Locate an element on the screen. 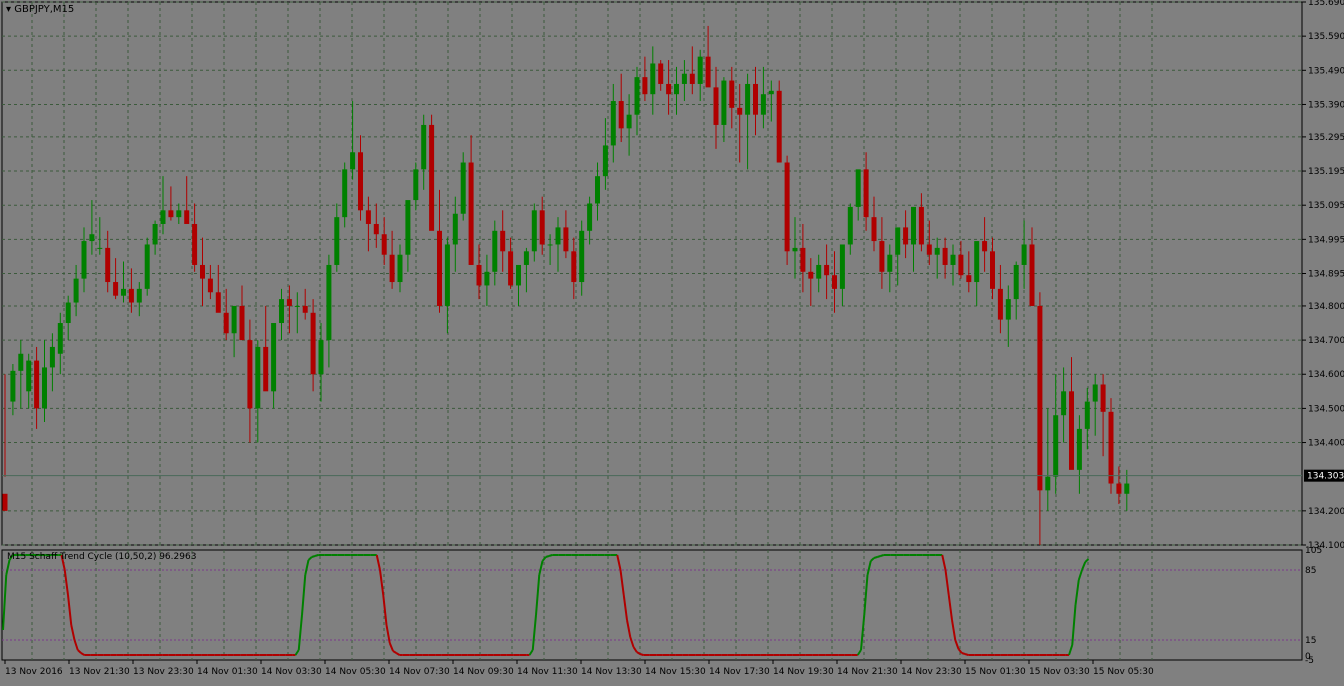  time-tick-label: 14 Nov 07:30 is located at coordinates (419, 672).